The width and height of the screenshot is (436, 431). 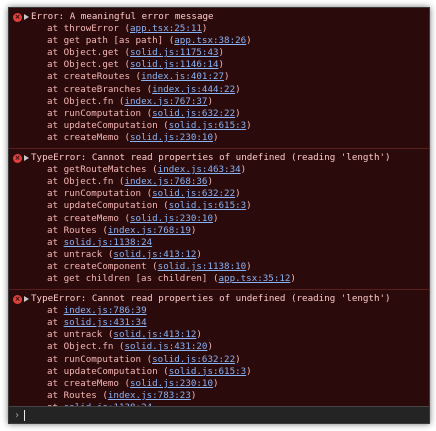 I want to click on source-location-link: solid.js:431:34, so click(x=105, y=322).